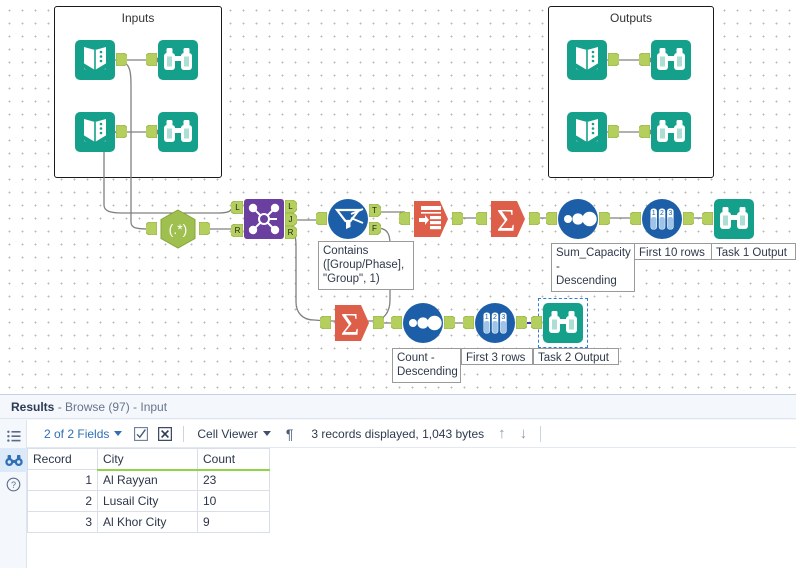 Image resolution: width=796 pixels, height=568 pixels. I want to click on cell-record: 1, so click(62, 480).